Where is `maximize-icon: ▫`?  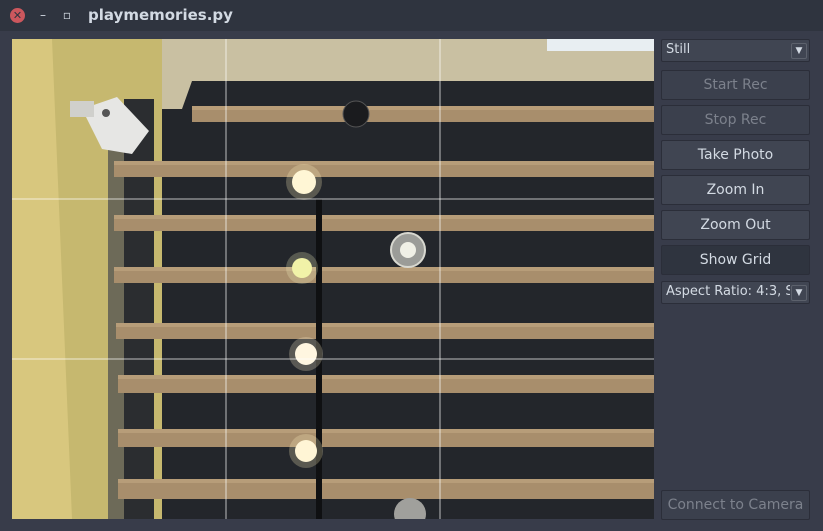
maximize-icon: ▫ is located at coordinates (67, 15).